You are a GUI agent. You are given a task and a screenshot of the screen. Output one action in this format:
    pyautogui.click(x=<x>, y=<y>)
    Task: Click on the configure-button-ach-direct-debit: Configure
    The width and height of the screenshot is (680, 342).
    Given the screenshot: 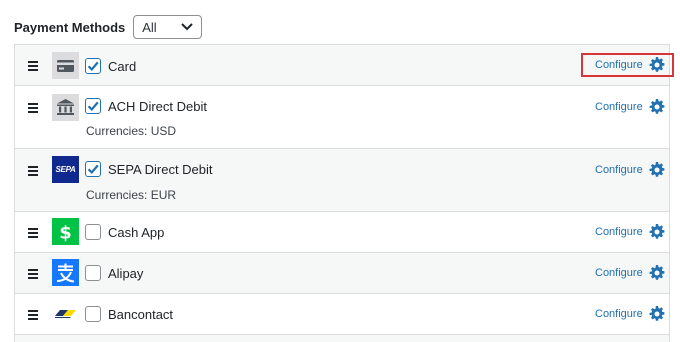 What is the action you would take?
    pyautogui.click(x=627, y=107)
    